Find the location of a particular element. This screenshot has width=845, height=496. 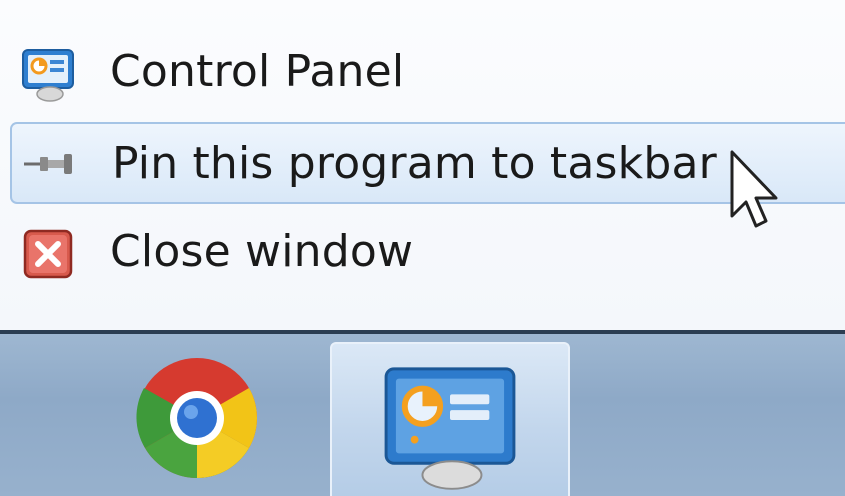

jump-list-item-label: Pin this program to taskbar is located at coordinates (414, 163).